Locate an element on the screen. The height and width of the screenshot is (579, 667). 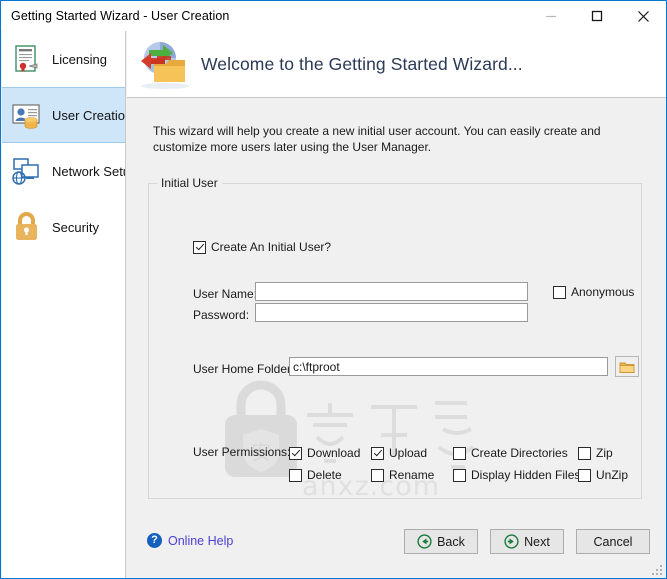
network-icon is located at coordinates (27, 171).